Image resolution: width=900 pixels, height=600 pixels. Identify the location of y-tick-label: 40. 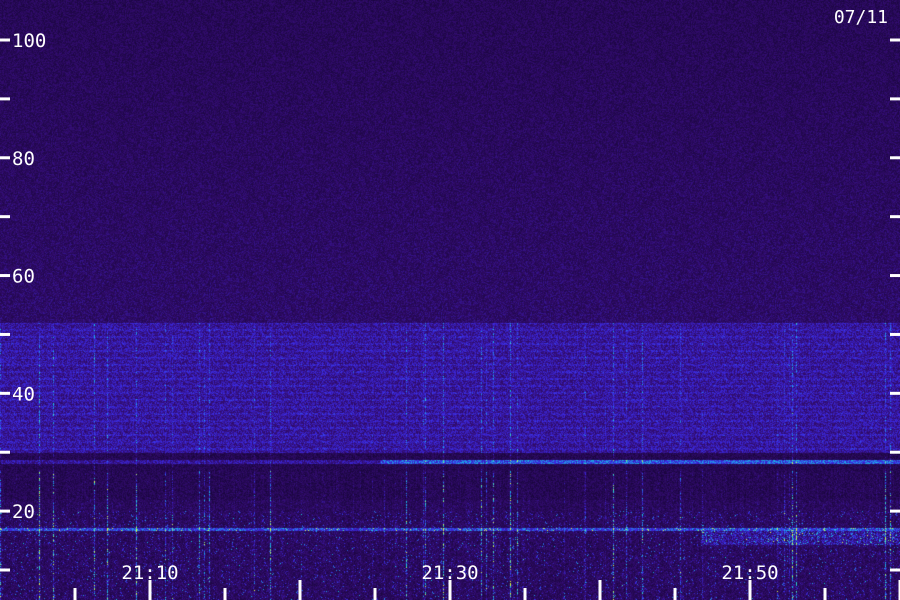
(23, 394).